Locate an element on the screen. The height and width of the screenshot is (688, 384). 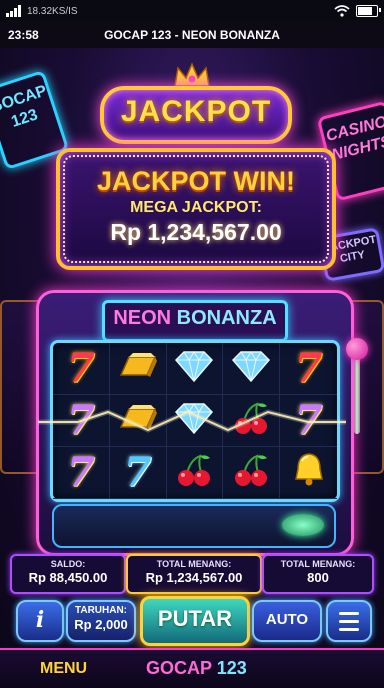
brand-word-2: 123 is located at coordinates (231, 668).